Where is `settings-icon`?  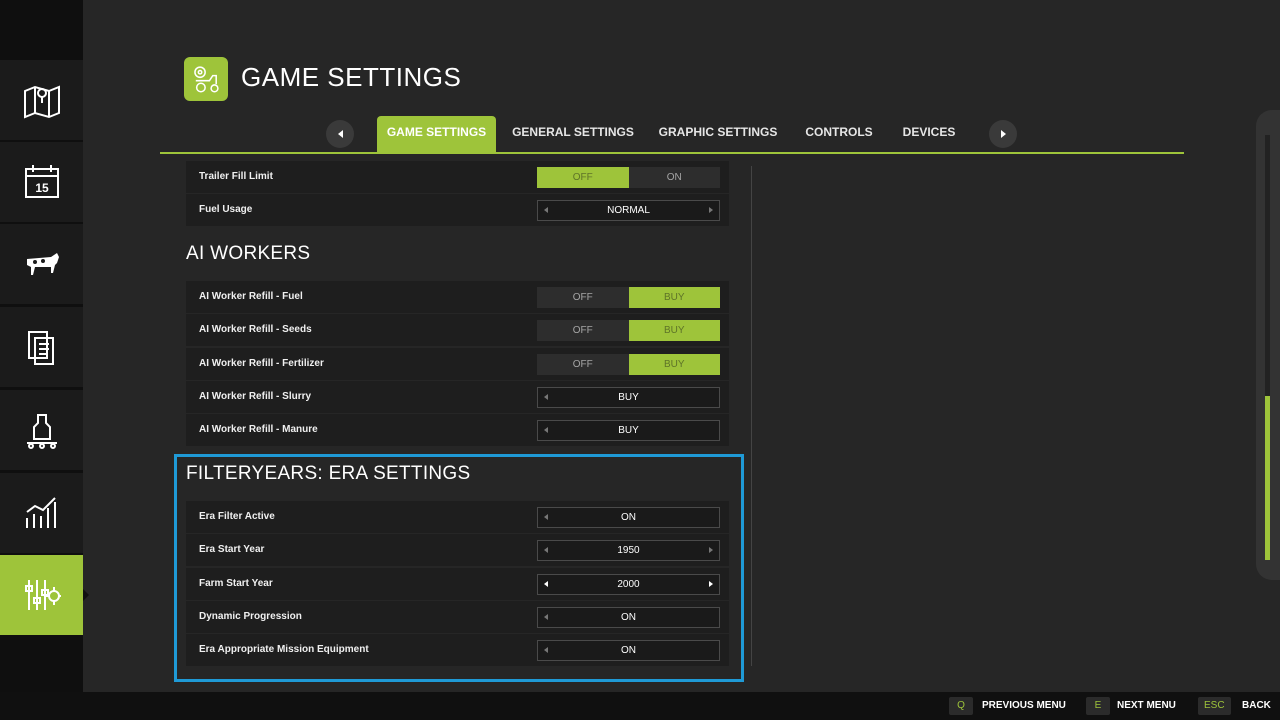 settings-icon is located at coordinates (42, 595).